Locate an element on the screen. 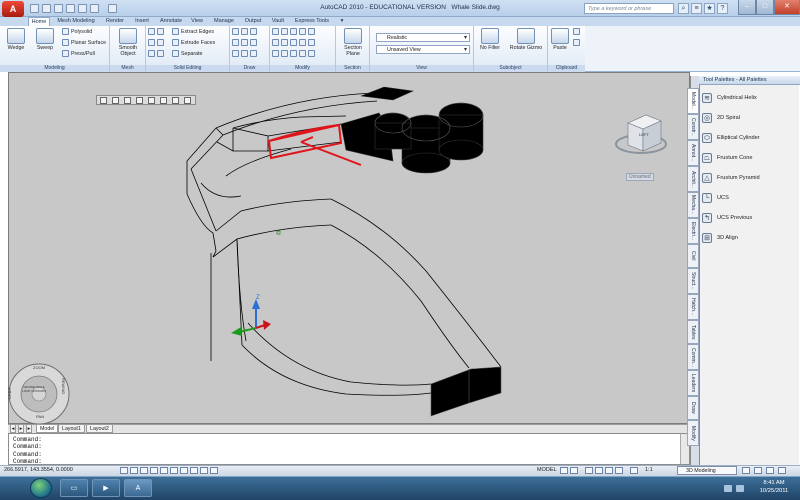 Image resolution: width=800 pixels, height=500 pixels. tab-express-tools: Express Tools is located at coordinates (312, 21).